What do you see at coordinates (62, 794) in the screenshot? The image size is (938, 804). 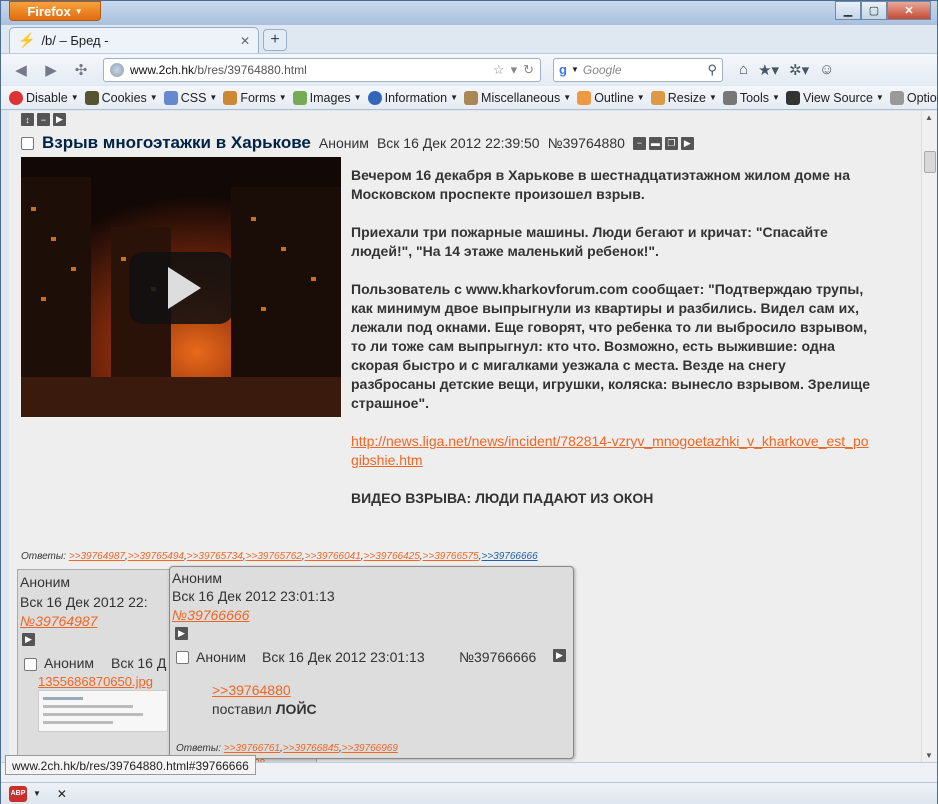 I see `close-addon-bar-icon: ✕` at bounding box center [62, 794].